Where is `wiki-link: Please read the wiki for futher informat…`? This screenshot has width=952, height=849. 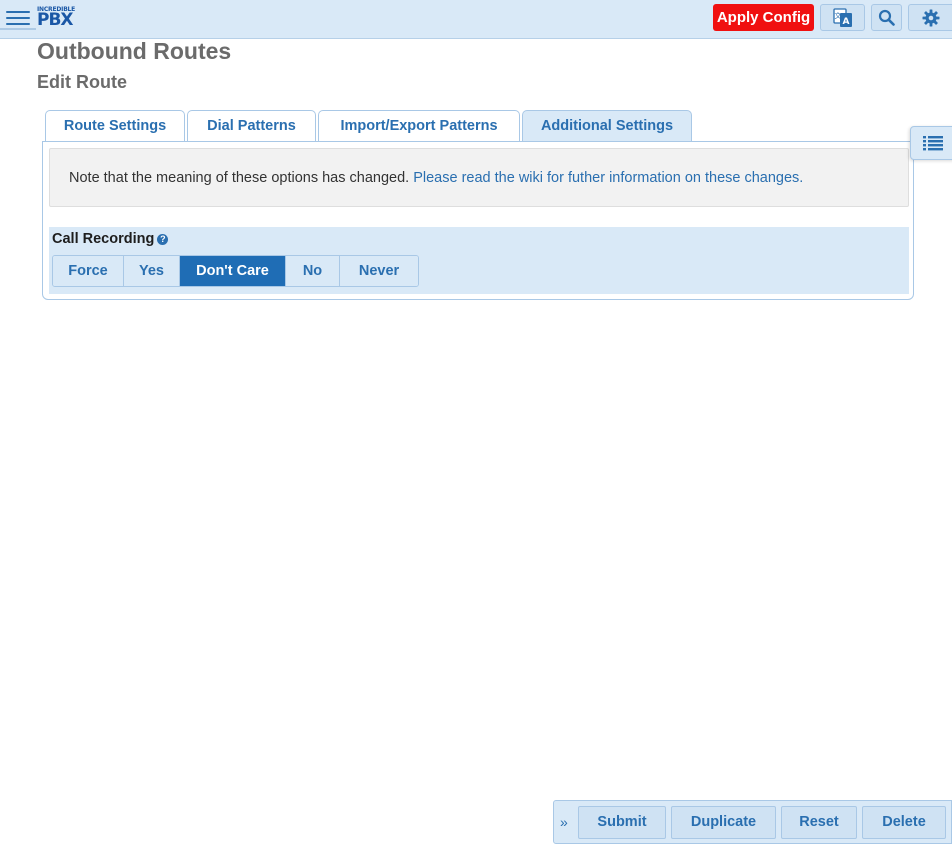
wiki-link: Please read the wiki for futher informat… is located at coordinates (608, 178).